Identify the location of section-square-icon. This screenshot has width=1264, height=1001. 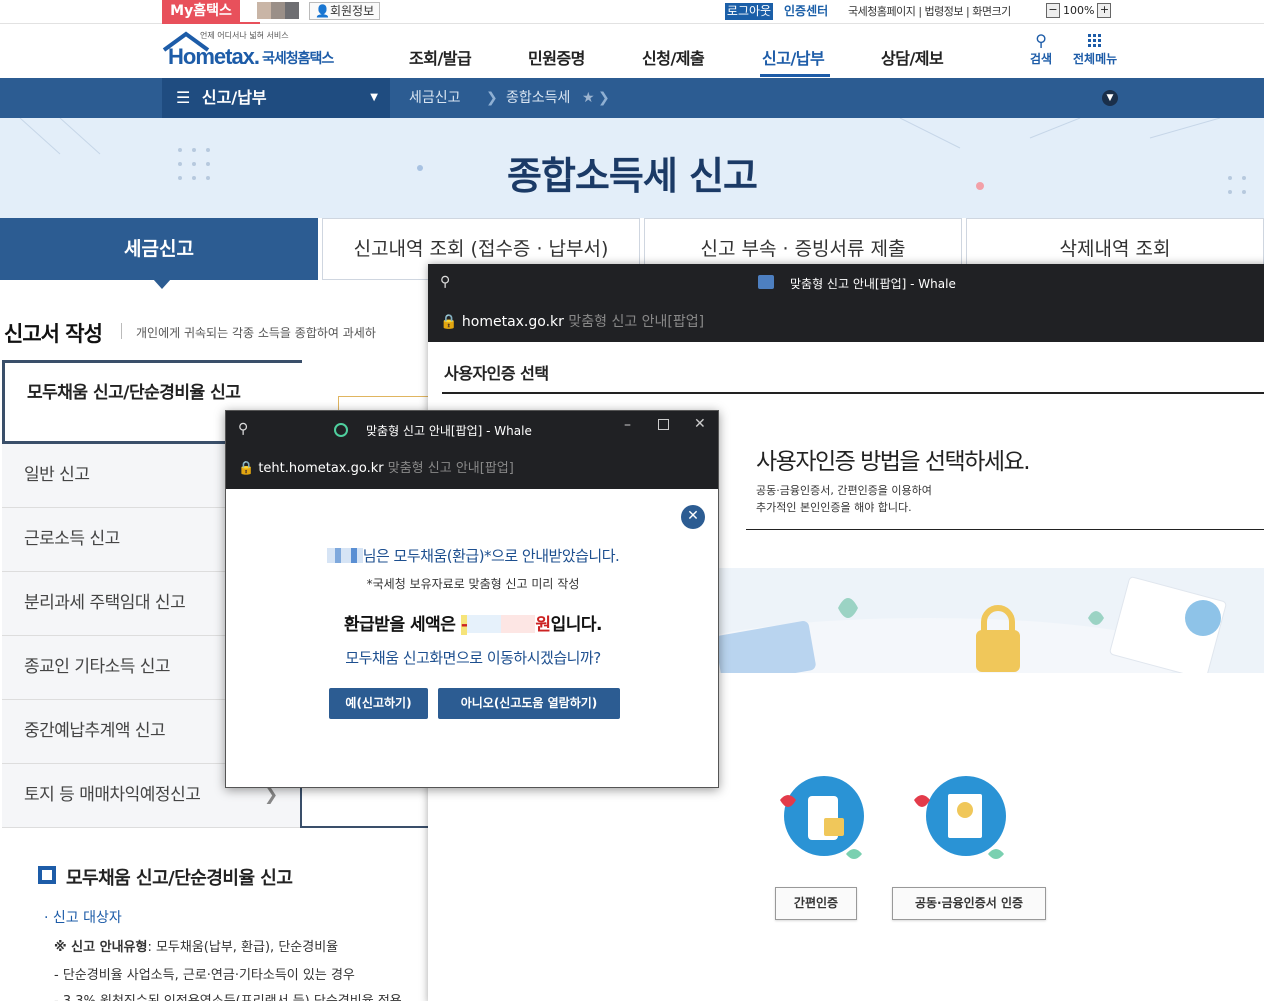
(47, 875).